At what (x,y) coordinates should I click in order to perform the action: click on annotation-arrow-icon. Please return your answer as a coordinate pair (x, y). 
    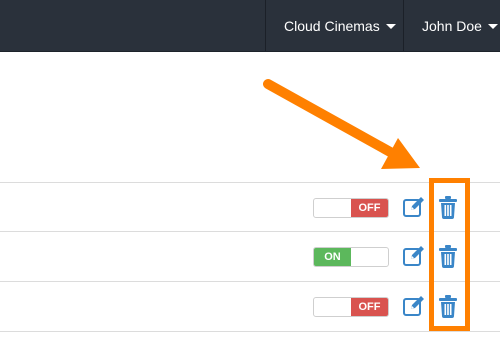
    Looking at the image, I should click on (341, 124).